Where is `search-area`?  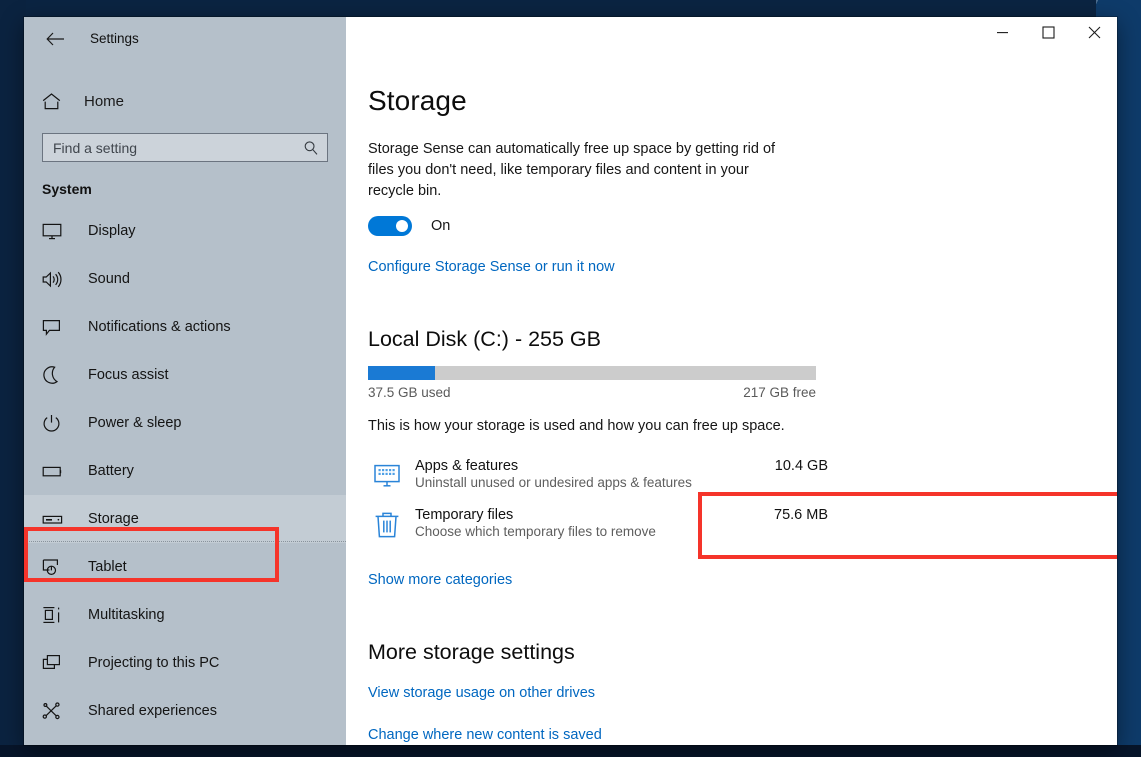
search-area is located at coordinates (185, 140).